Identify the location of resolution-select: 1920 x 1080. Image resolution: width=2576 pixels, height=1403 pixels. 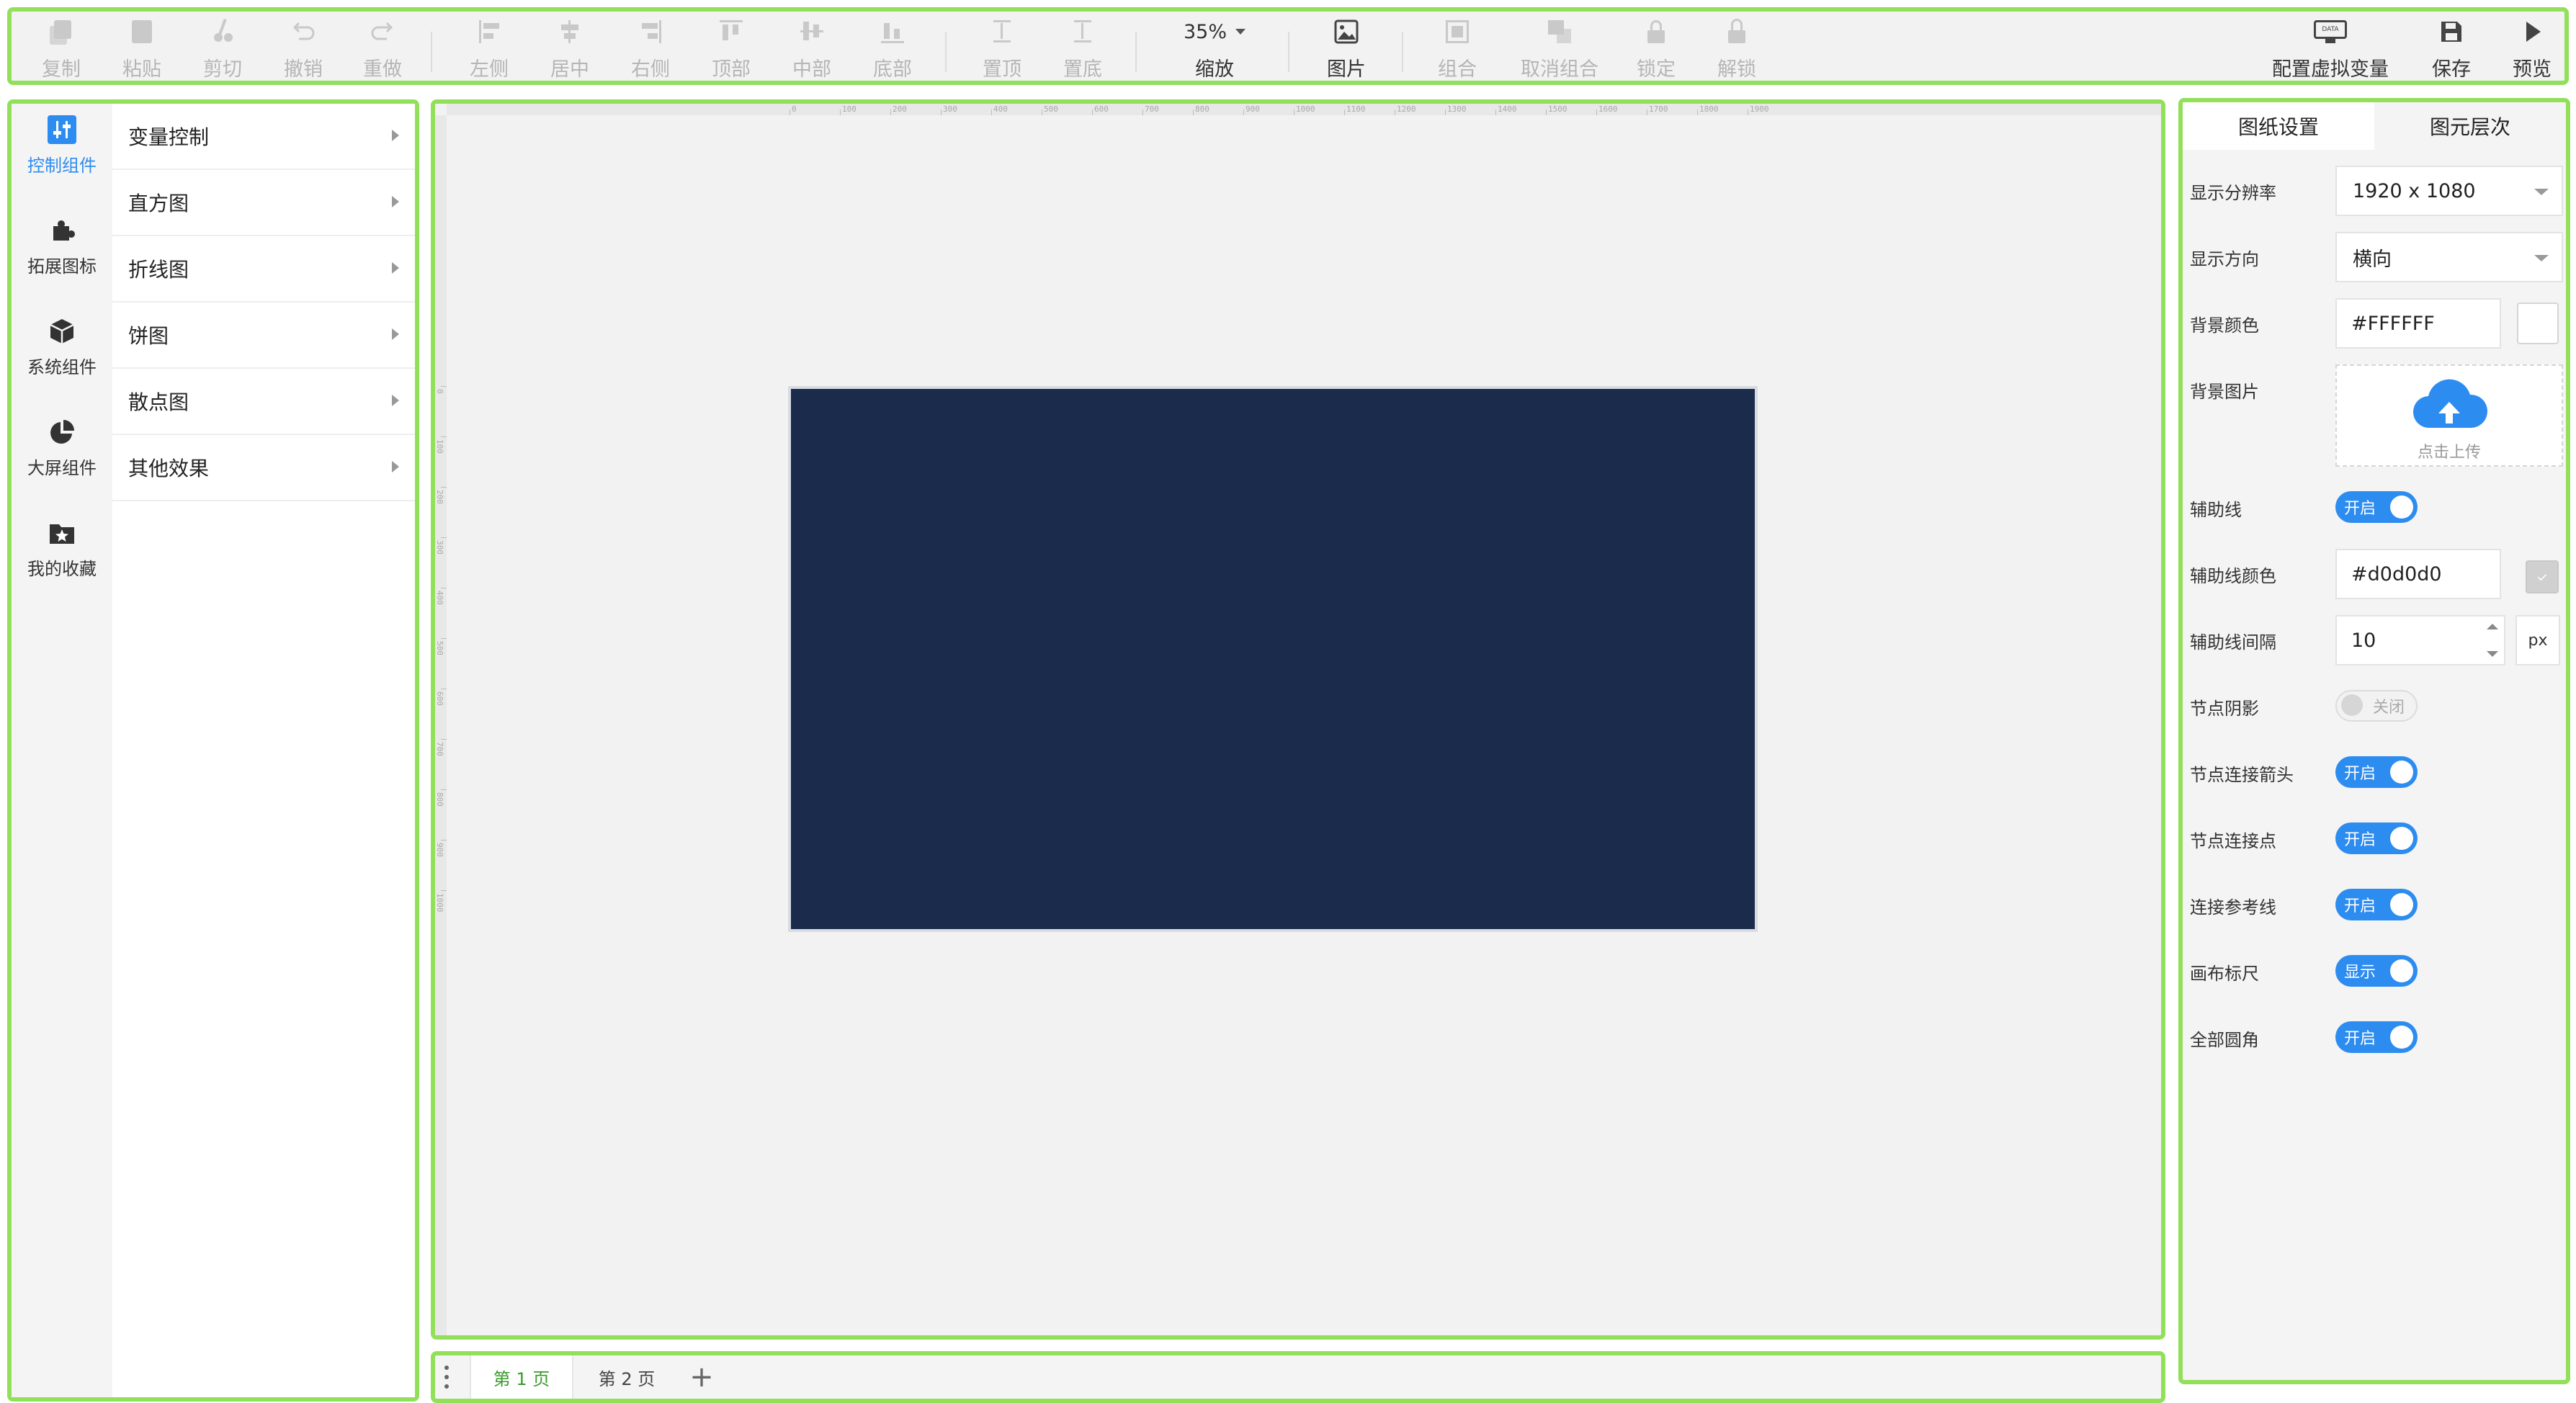
(2449, 191).